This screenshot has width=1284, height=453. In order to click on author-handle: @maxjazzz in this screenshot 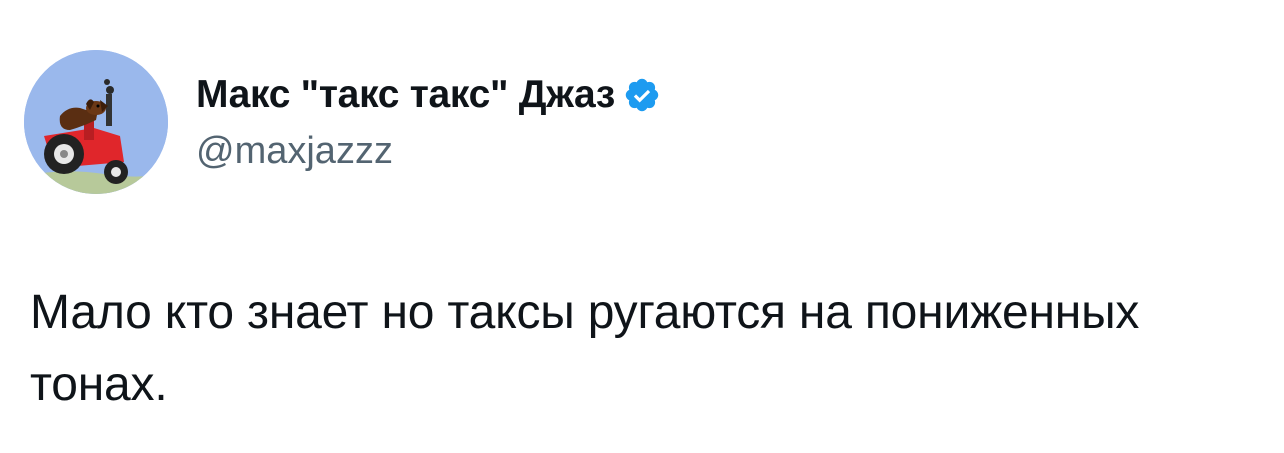, I will do `click(428, 151)`.